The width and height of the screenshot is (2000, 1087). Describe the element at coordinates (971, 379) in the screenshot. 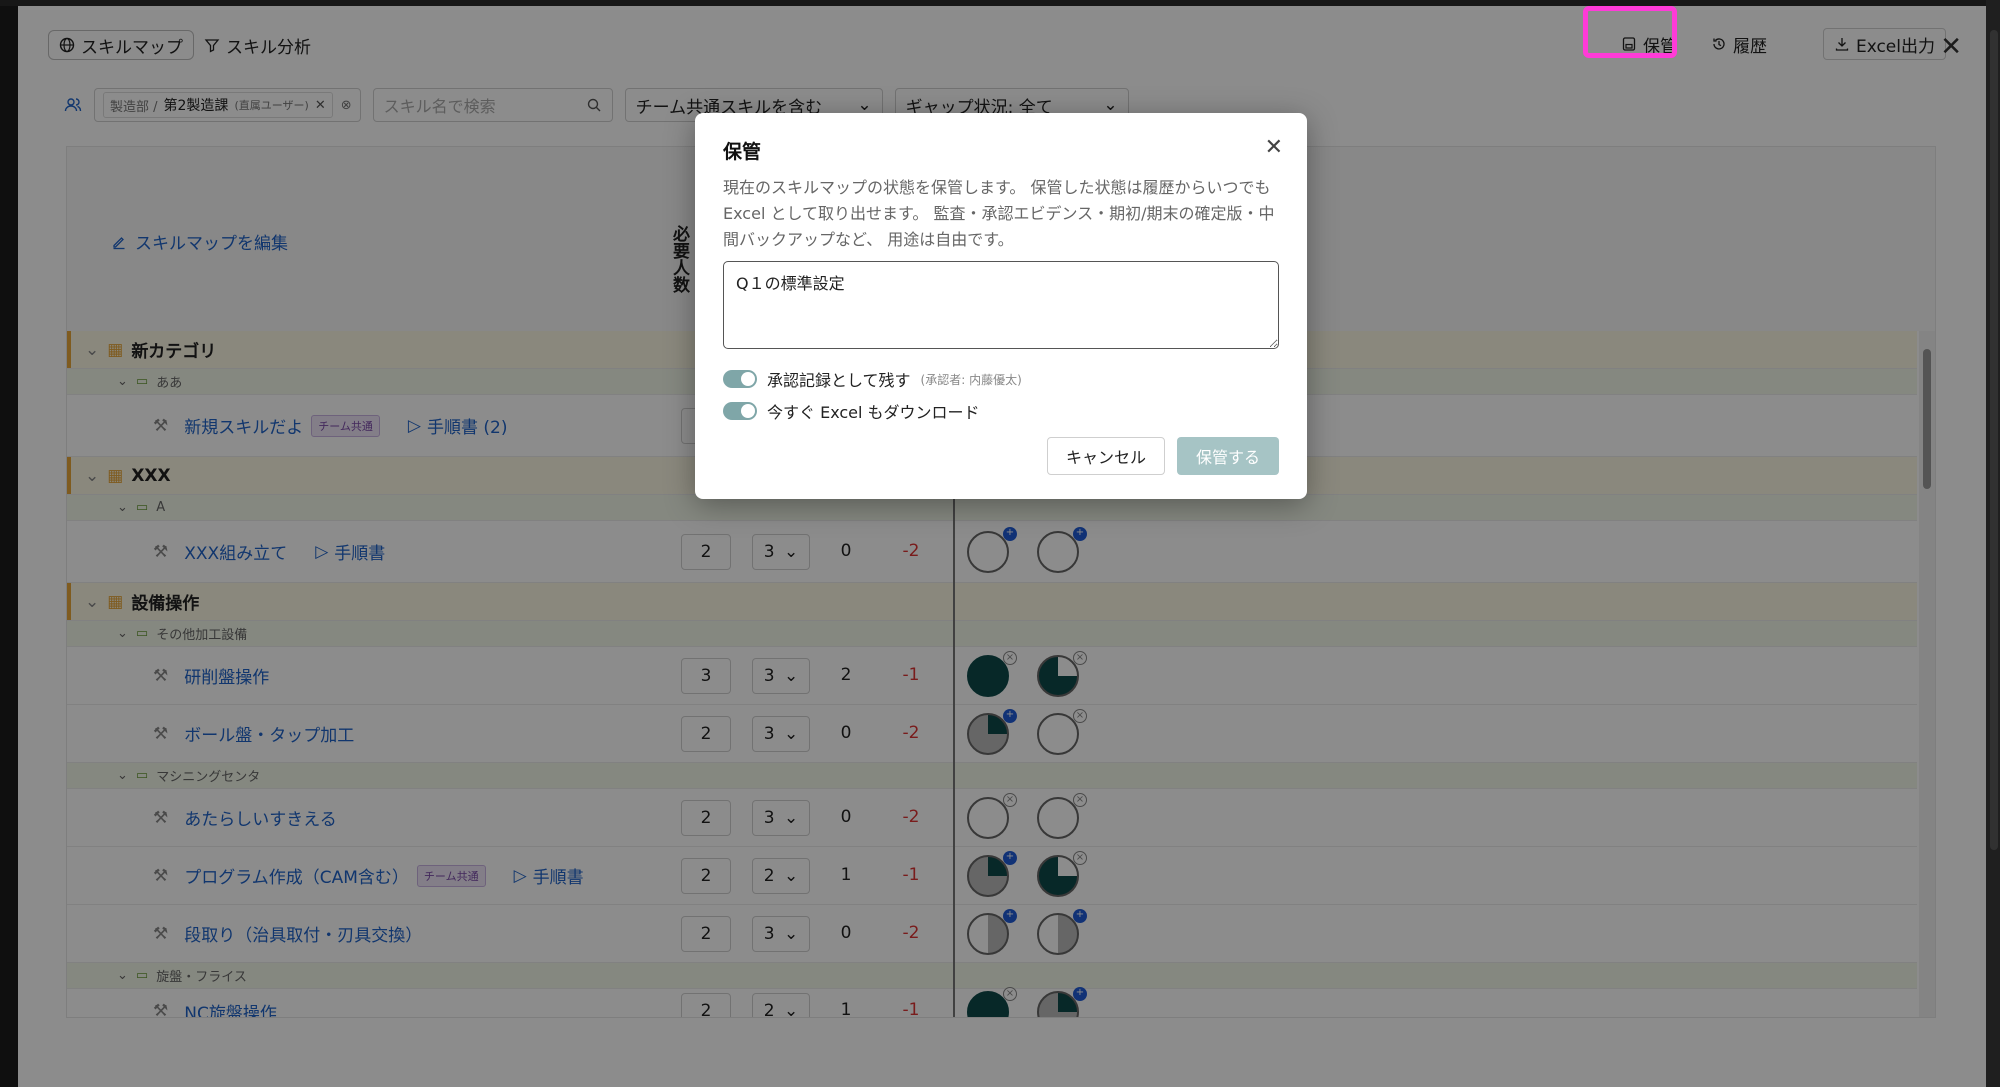

I see `approver-note: (承認者: 内藤優太)` at that location.